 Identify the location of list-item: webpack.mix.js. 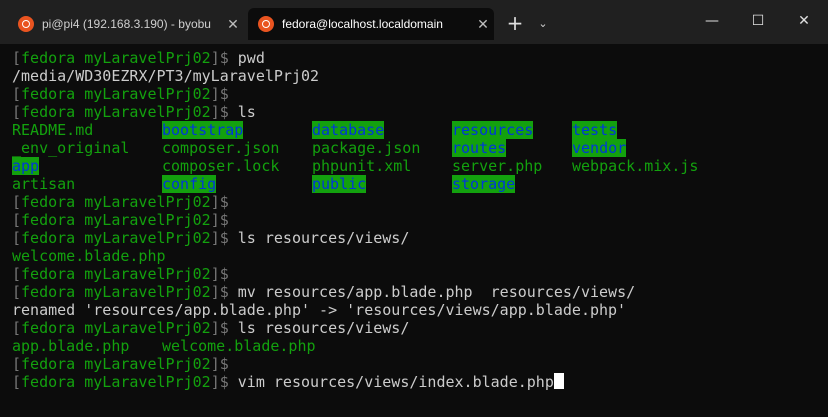
(635, 166).